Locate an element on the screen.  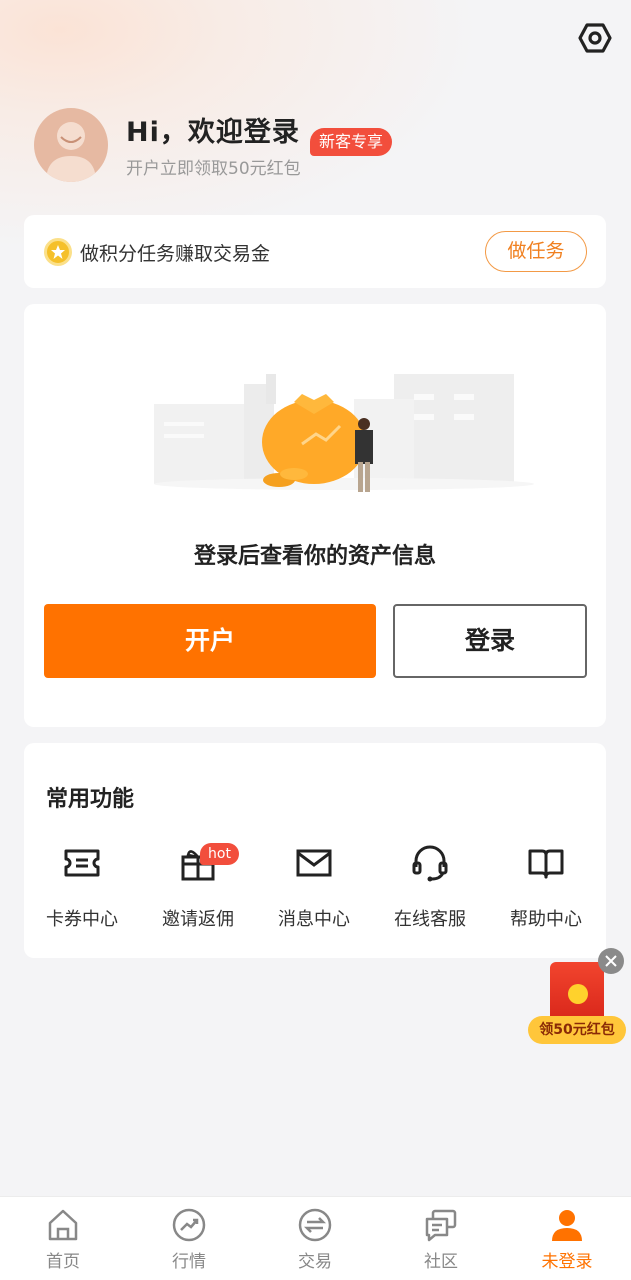
bottom-tab-bar: 首页 行情 交易 社区 未登录 is located at coordinates (315, 1238).